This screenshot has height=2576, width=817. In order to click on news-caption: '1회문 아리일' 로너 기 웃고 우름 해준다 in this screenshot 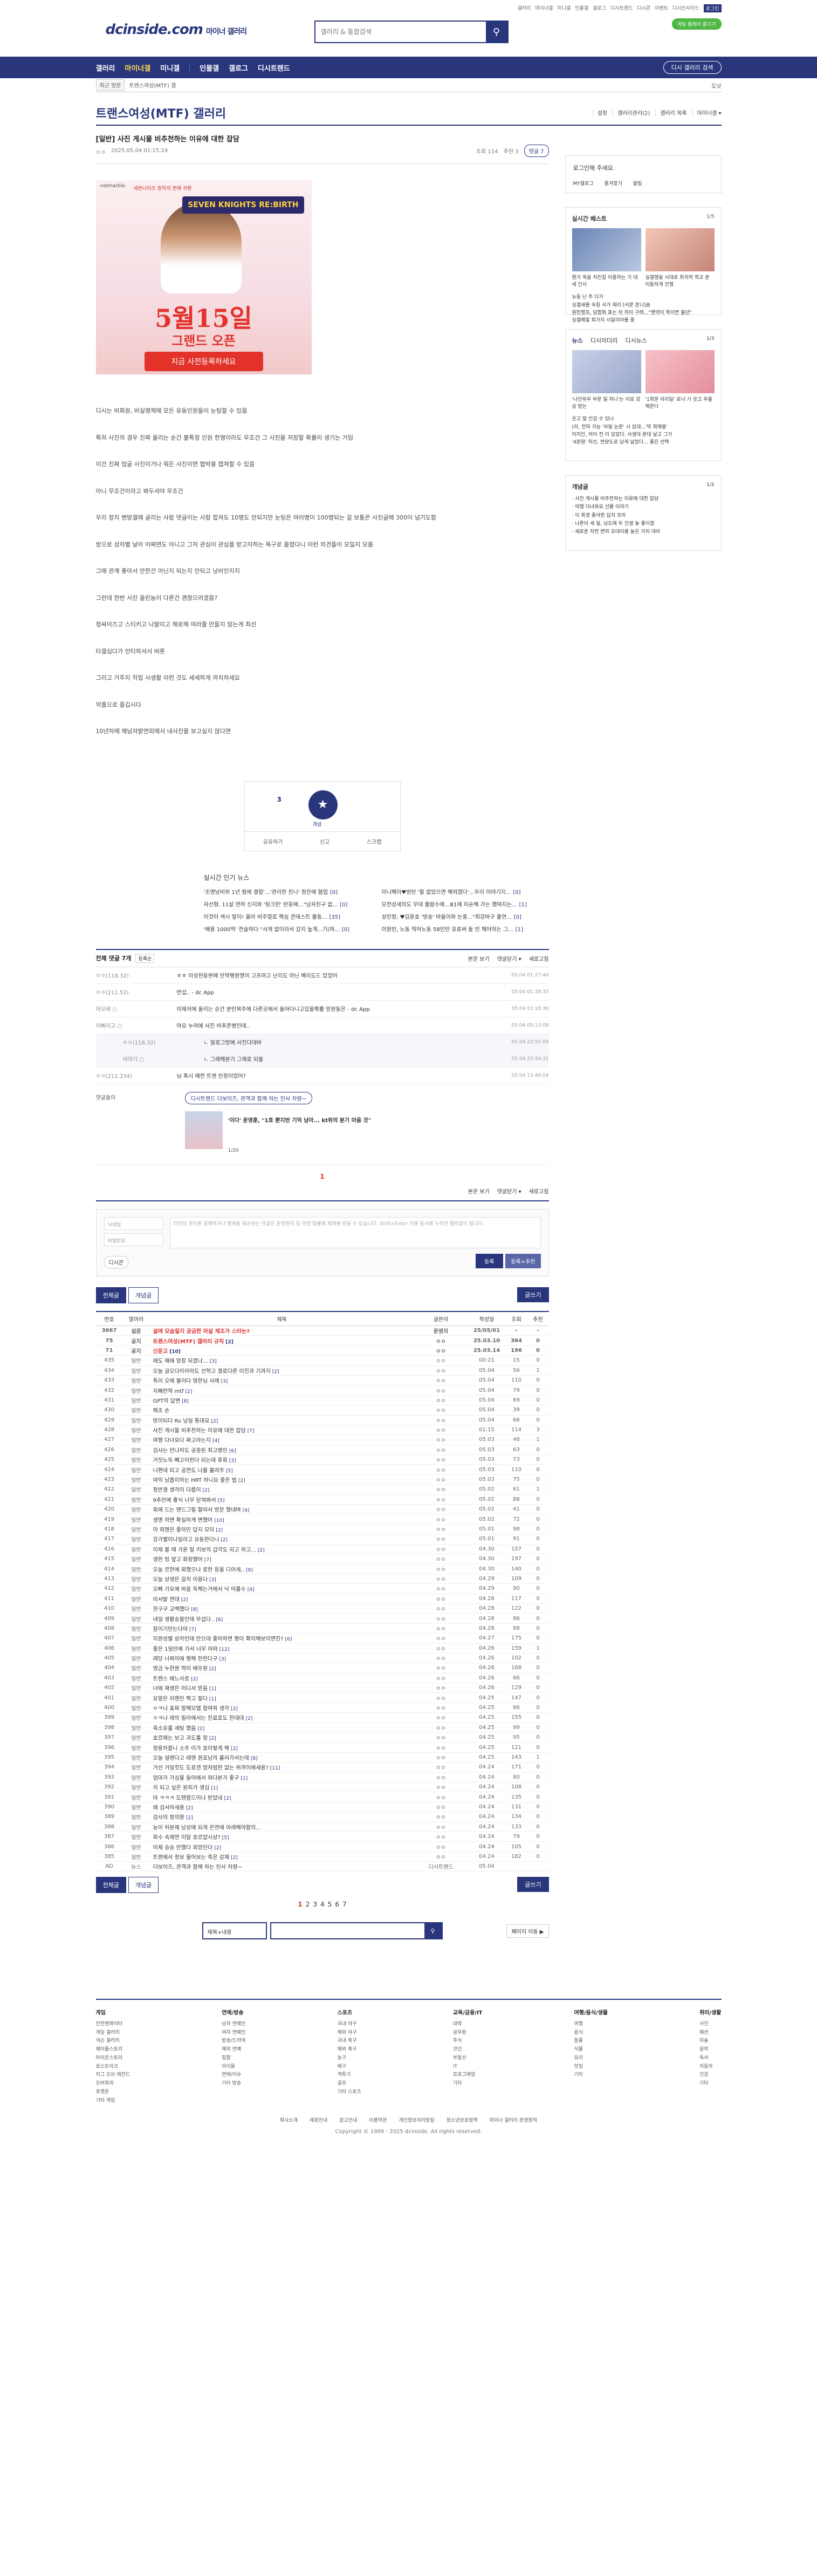, I will do `click(680, 403)`.